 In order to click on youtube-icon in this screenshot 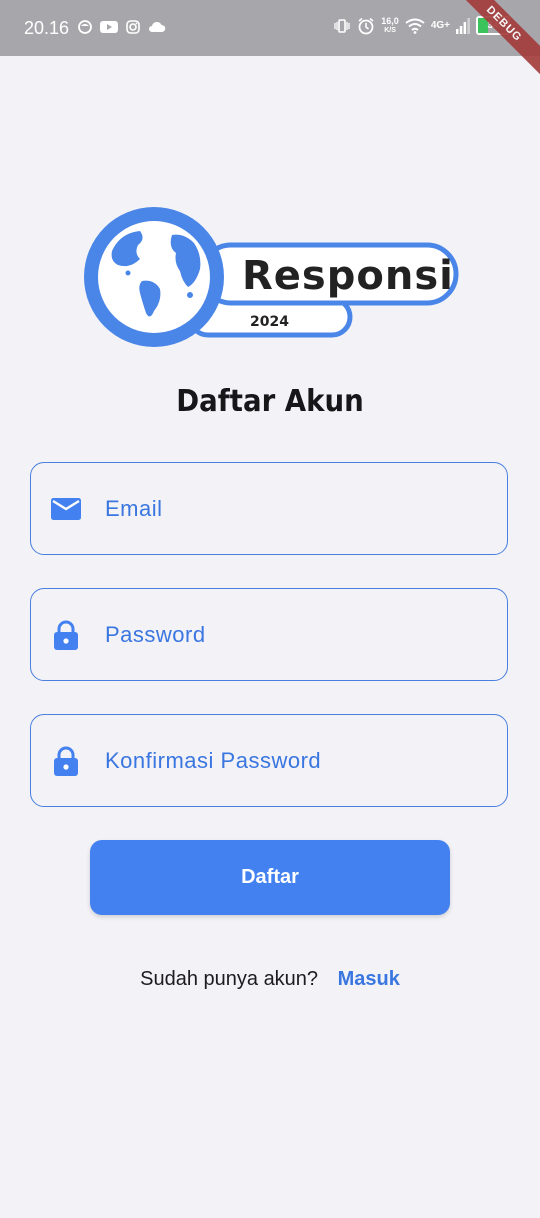, I will do `click(109, 27)`.